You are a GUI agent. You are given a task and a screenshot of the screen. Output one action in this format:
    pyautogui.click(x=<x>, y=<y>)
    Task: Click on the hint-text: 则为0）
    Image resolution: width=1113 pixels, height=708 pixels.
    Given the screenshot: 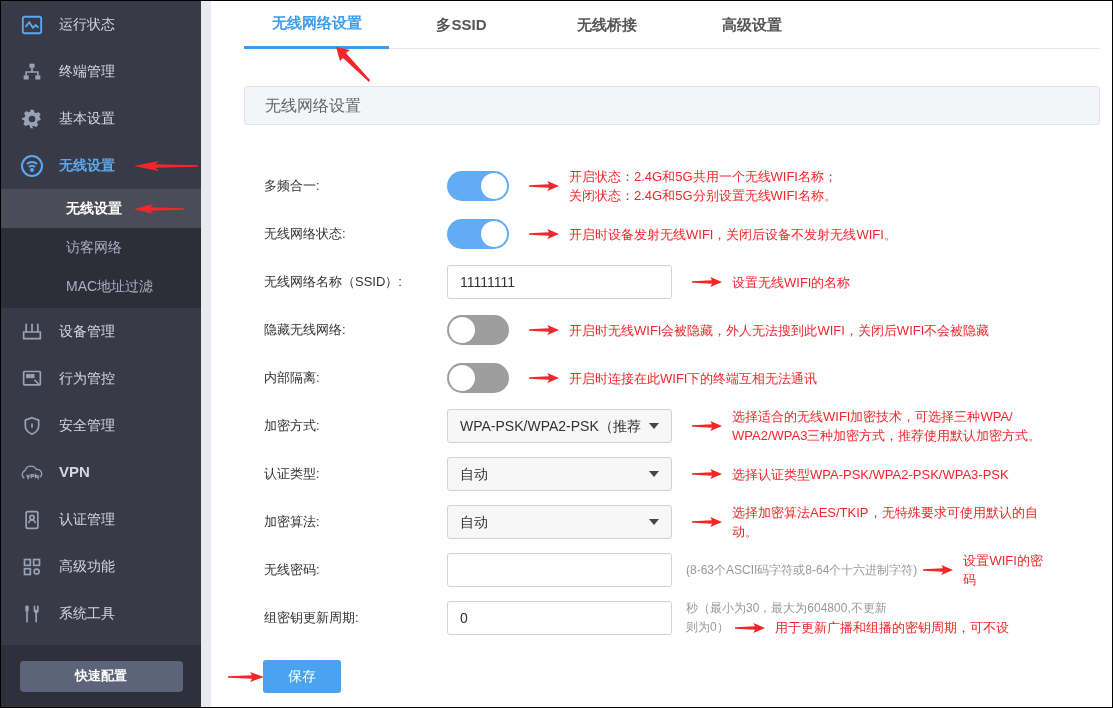 What is the action you would take?
    pyautogui.click(x=707, y=627)
    